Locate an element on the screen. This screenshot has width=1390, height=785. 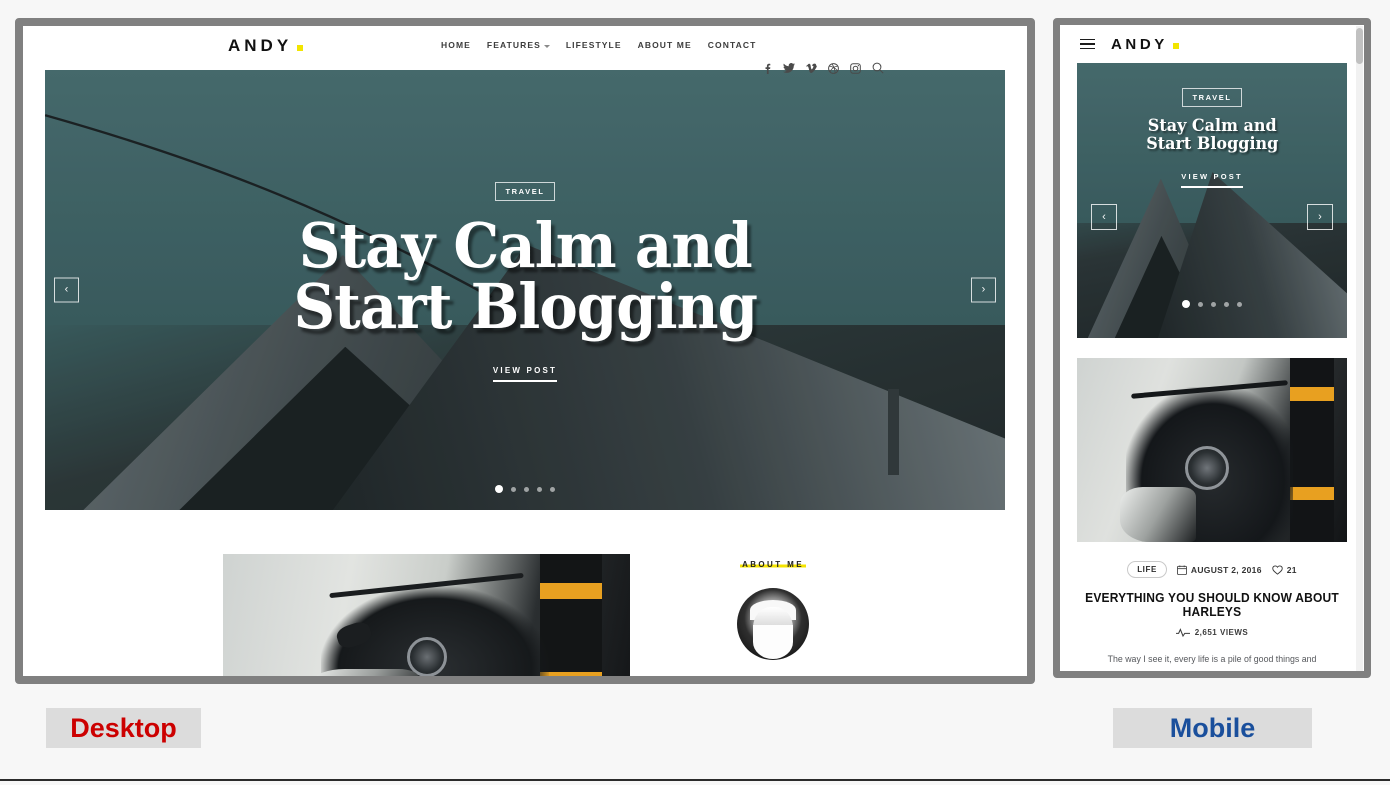
site-logo-text: ANDY is located at coordinates (260, 45).